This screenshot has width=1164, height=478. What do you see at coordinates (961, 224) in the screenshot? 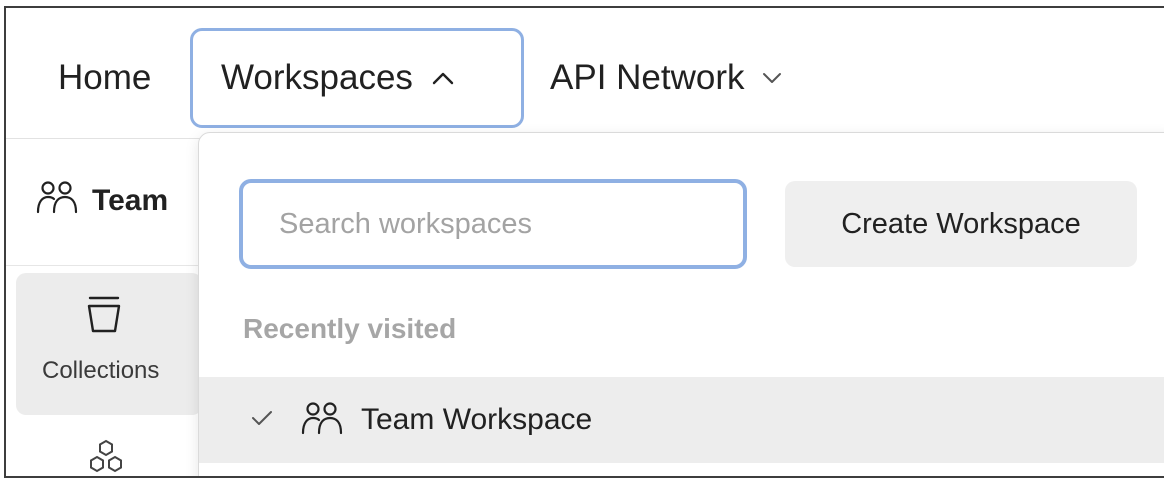
I see `create-workspace-button: Create Workspace` at bounding box center [961, 224].